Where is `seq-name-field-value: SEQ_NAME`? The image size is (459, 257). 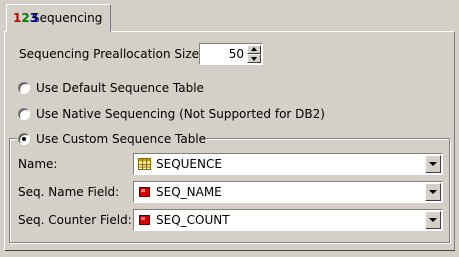 seq-name-field-value: SEQ_NAME is located at coordinates (189, 192).